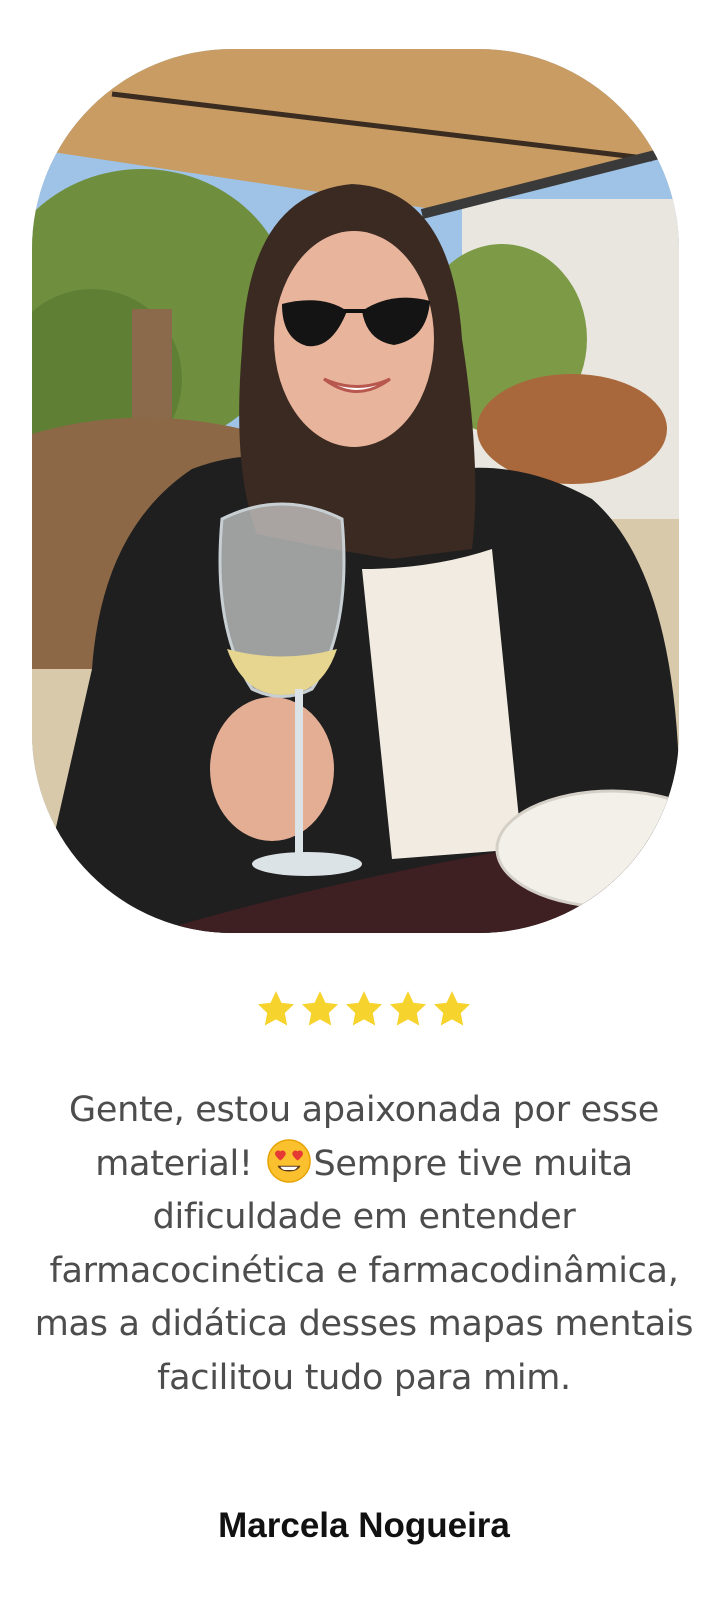 This screenshot has height=1600, width=728. I want to click on rating-stars, so click(364, 1009).